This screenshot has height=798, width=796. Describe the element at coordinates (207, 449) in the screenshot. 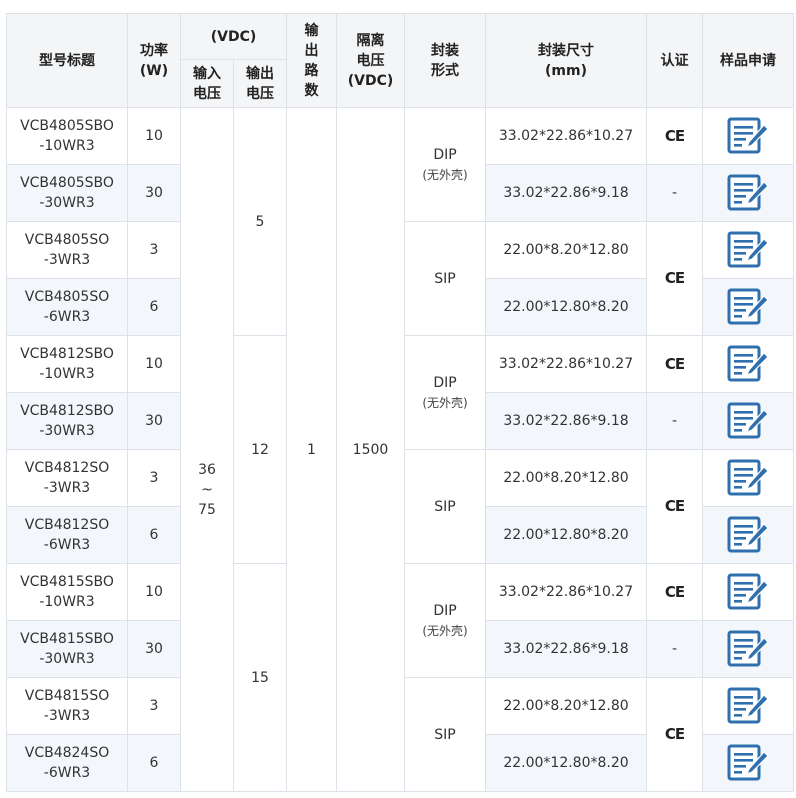

I see `input-voltage-cell: 36 ~ 75` at that location.